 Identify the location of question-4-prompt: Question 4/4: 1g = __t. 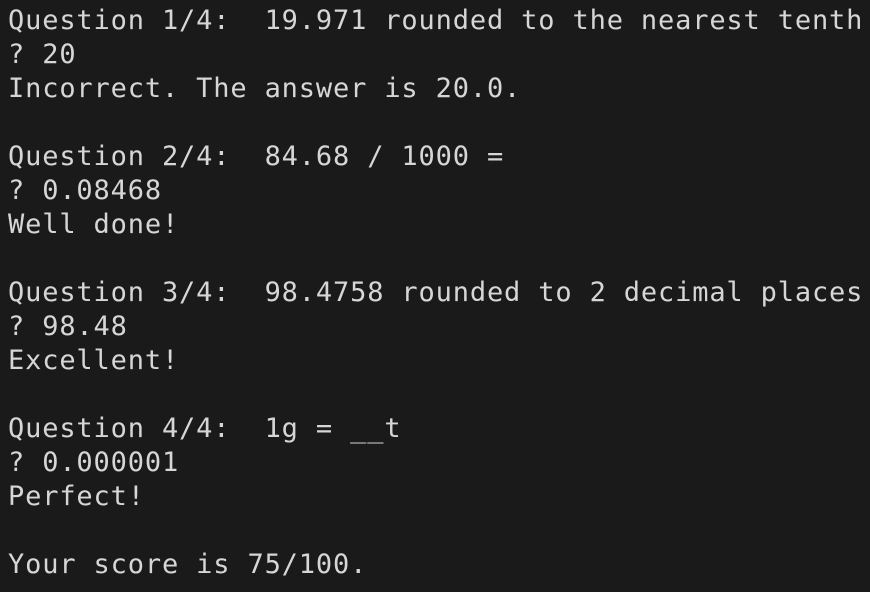
(205, 428).